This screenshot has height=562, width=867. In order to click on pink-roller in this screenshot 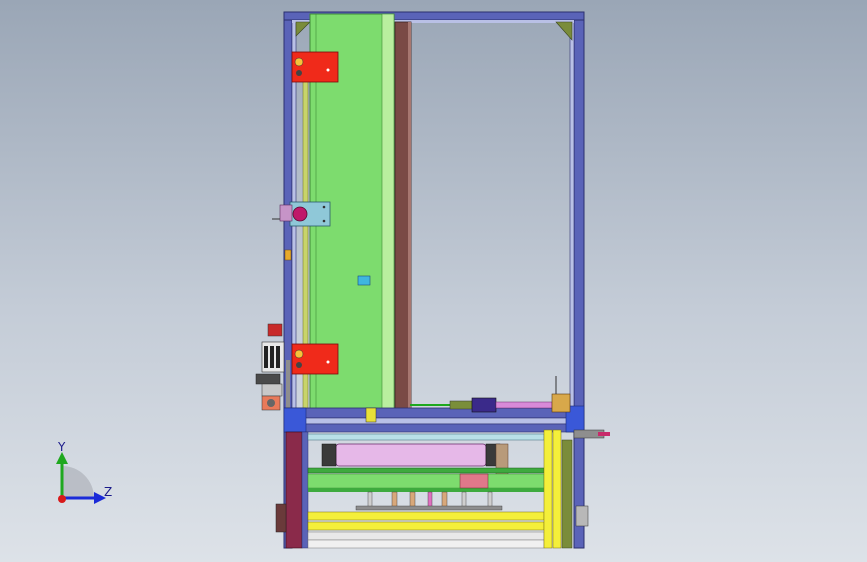, I will do `click(411, 455)`.